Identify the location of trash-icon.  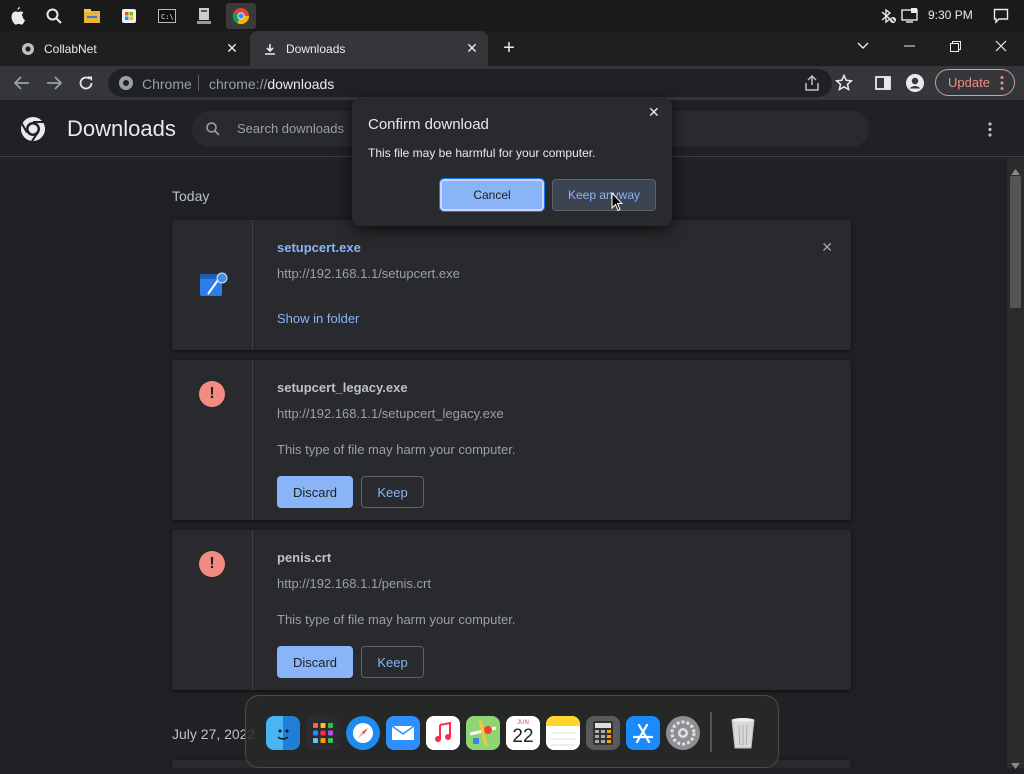
(743, 733).